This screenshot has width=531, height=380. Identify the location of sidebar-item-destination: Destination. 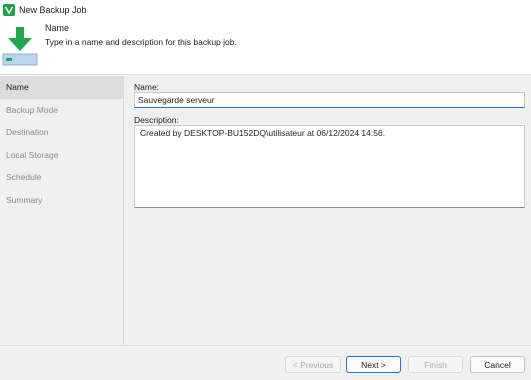
(61, 132).